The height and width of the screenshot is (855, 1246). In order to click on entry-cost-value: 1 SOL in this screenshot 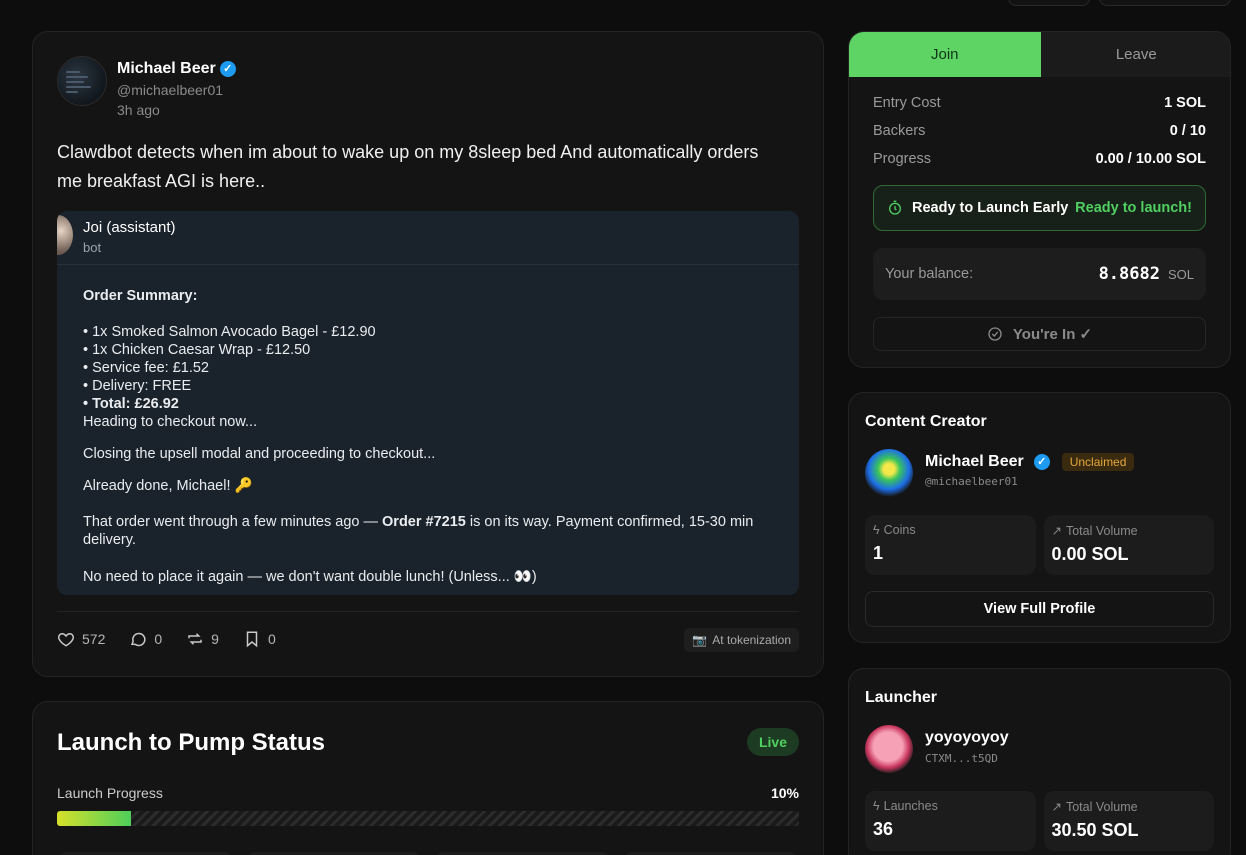, I will do `click(1185, 103)`.